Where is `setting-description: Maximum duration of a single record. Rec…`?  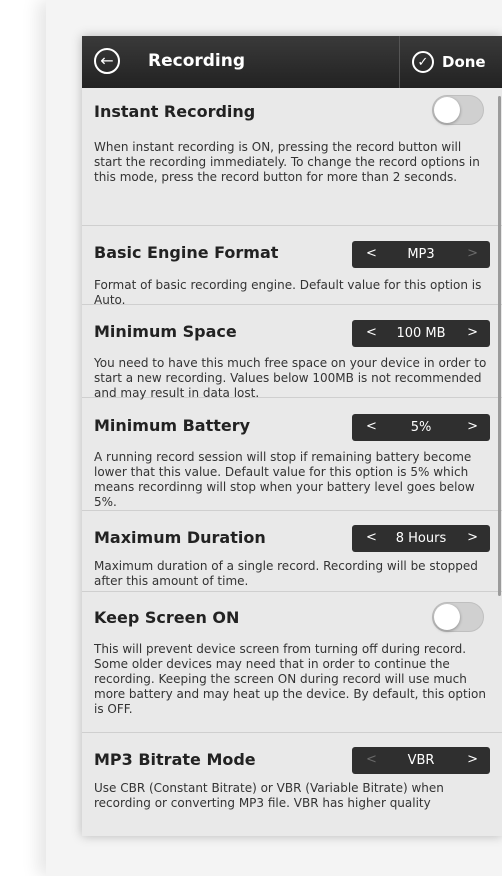
setting-description: Maximum duration of a single record. Rec… is located at coordinates (286, 573).